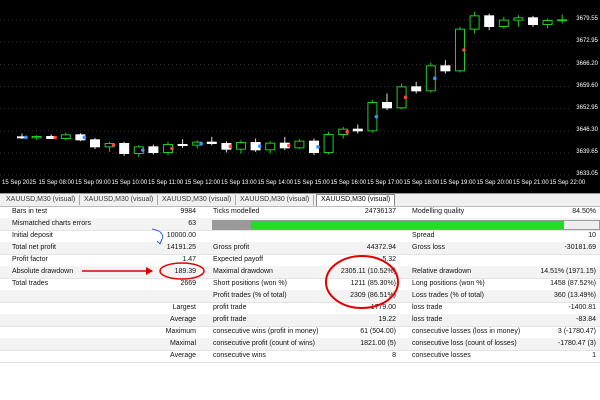 The height and width of the screenshot is (400, 600). I want to click on report-label: Mismatched charts errors, so click(51, 223).